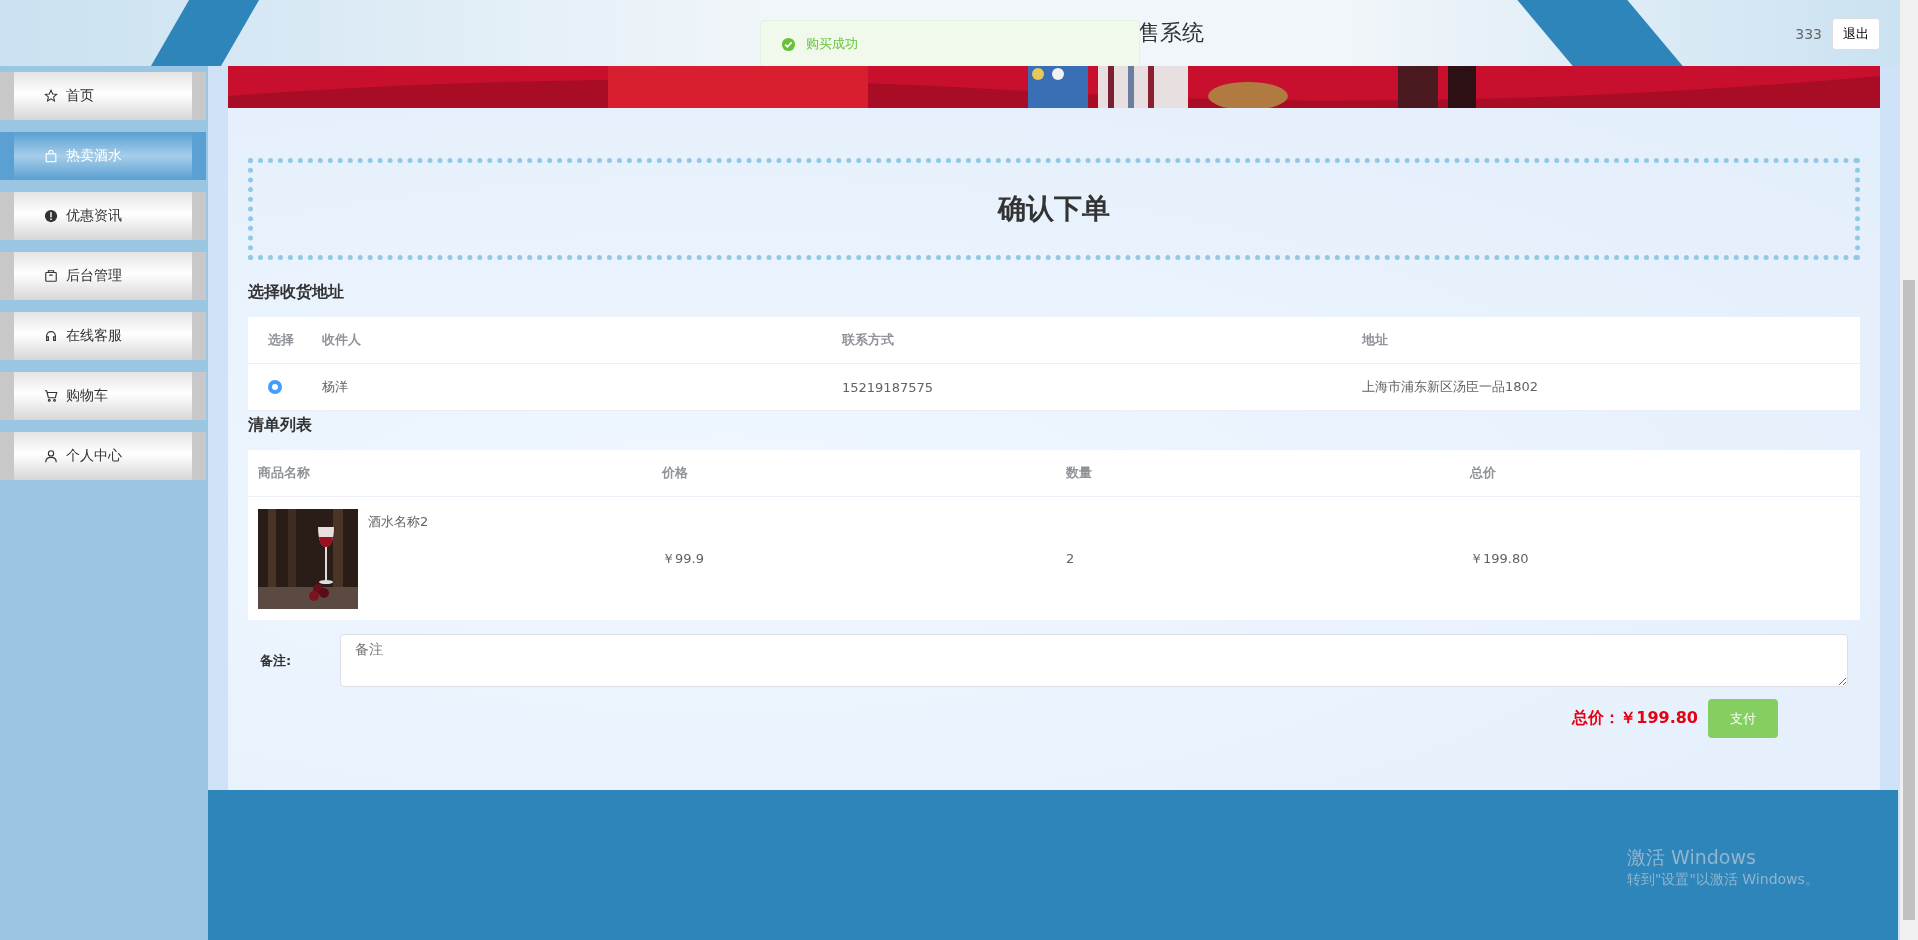  I want to click on table-cell-text: 上海市浦东新区汤臣一品1802, so click(1451, 387).